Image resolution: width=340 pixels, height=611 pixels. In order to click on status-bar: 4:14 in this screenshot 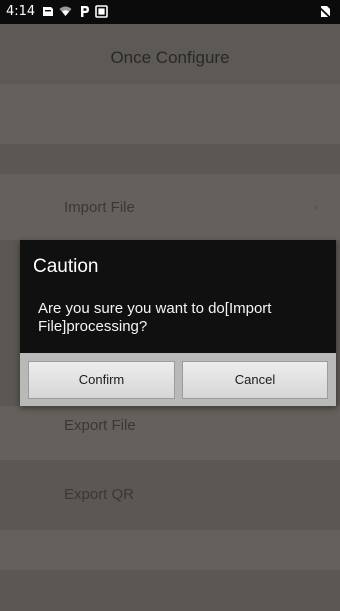, I will do `click(170, 12)`.